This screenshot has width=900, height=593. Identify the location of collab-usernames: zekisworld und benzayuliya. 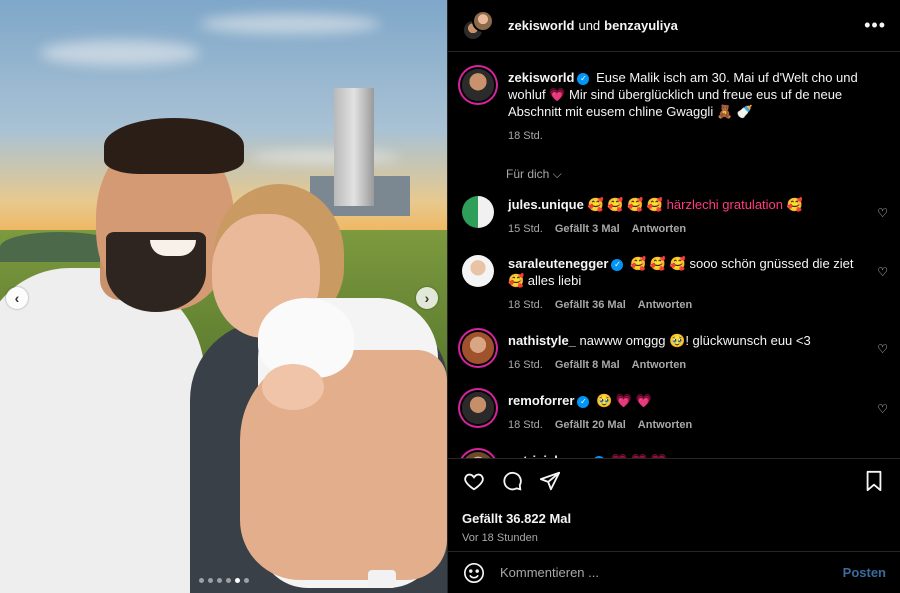
(593, 25).